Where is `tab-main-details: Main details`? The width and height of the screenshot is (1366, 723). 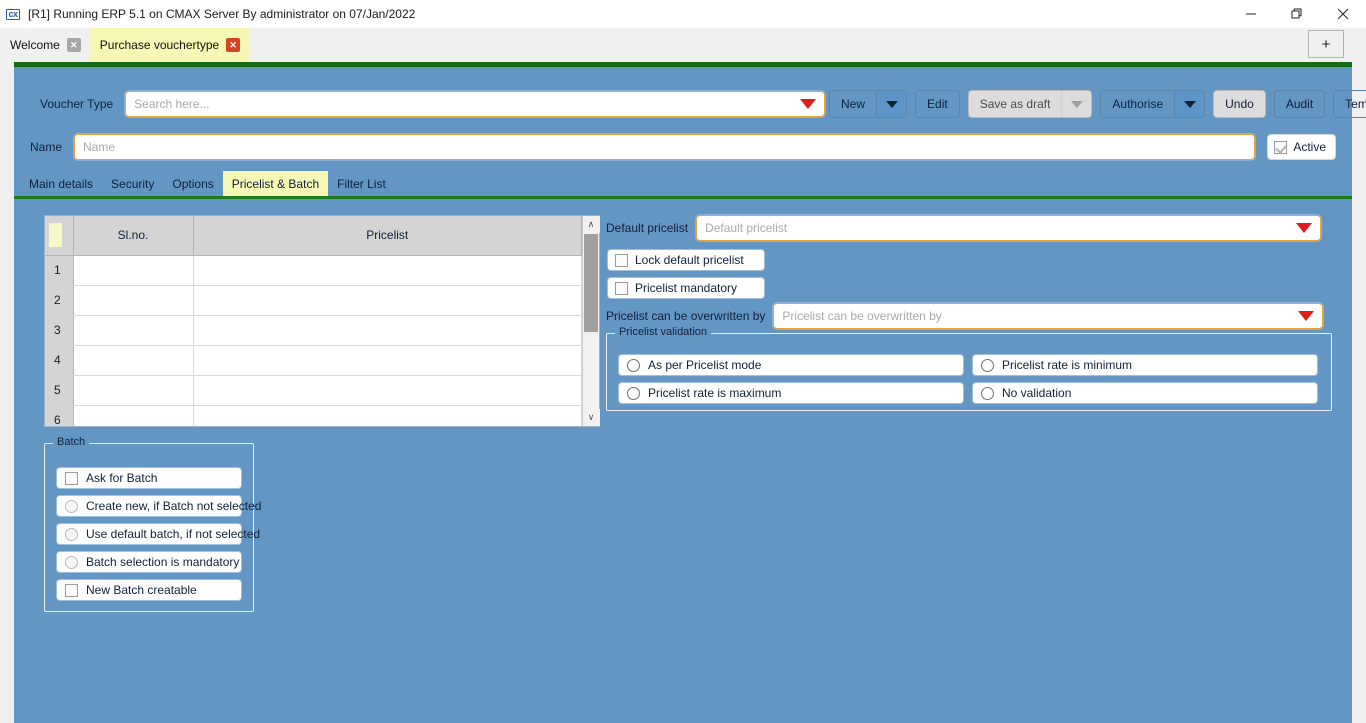 tab-main-details: Main details is located at coordinates (61, 184).